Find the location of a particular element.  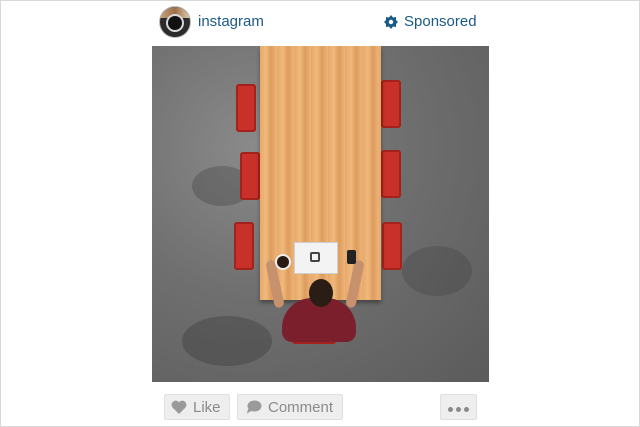

like-button: Like is located at coordinates (197, 407).